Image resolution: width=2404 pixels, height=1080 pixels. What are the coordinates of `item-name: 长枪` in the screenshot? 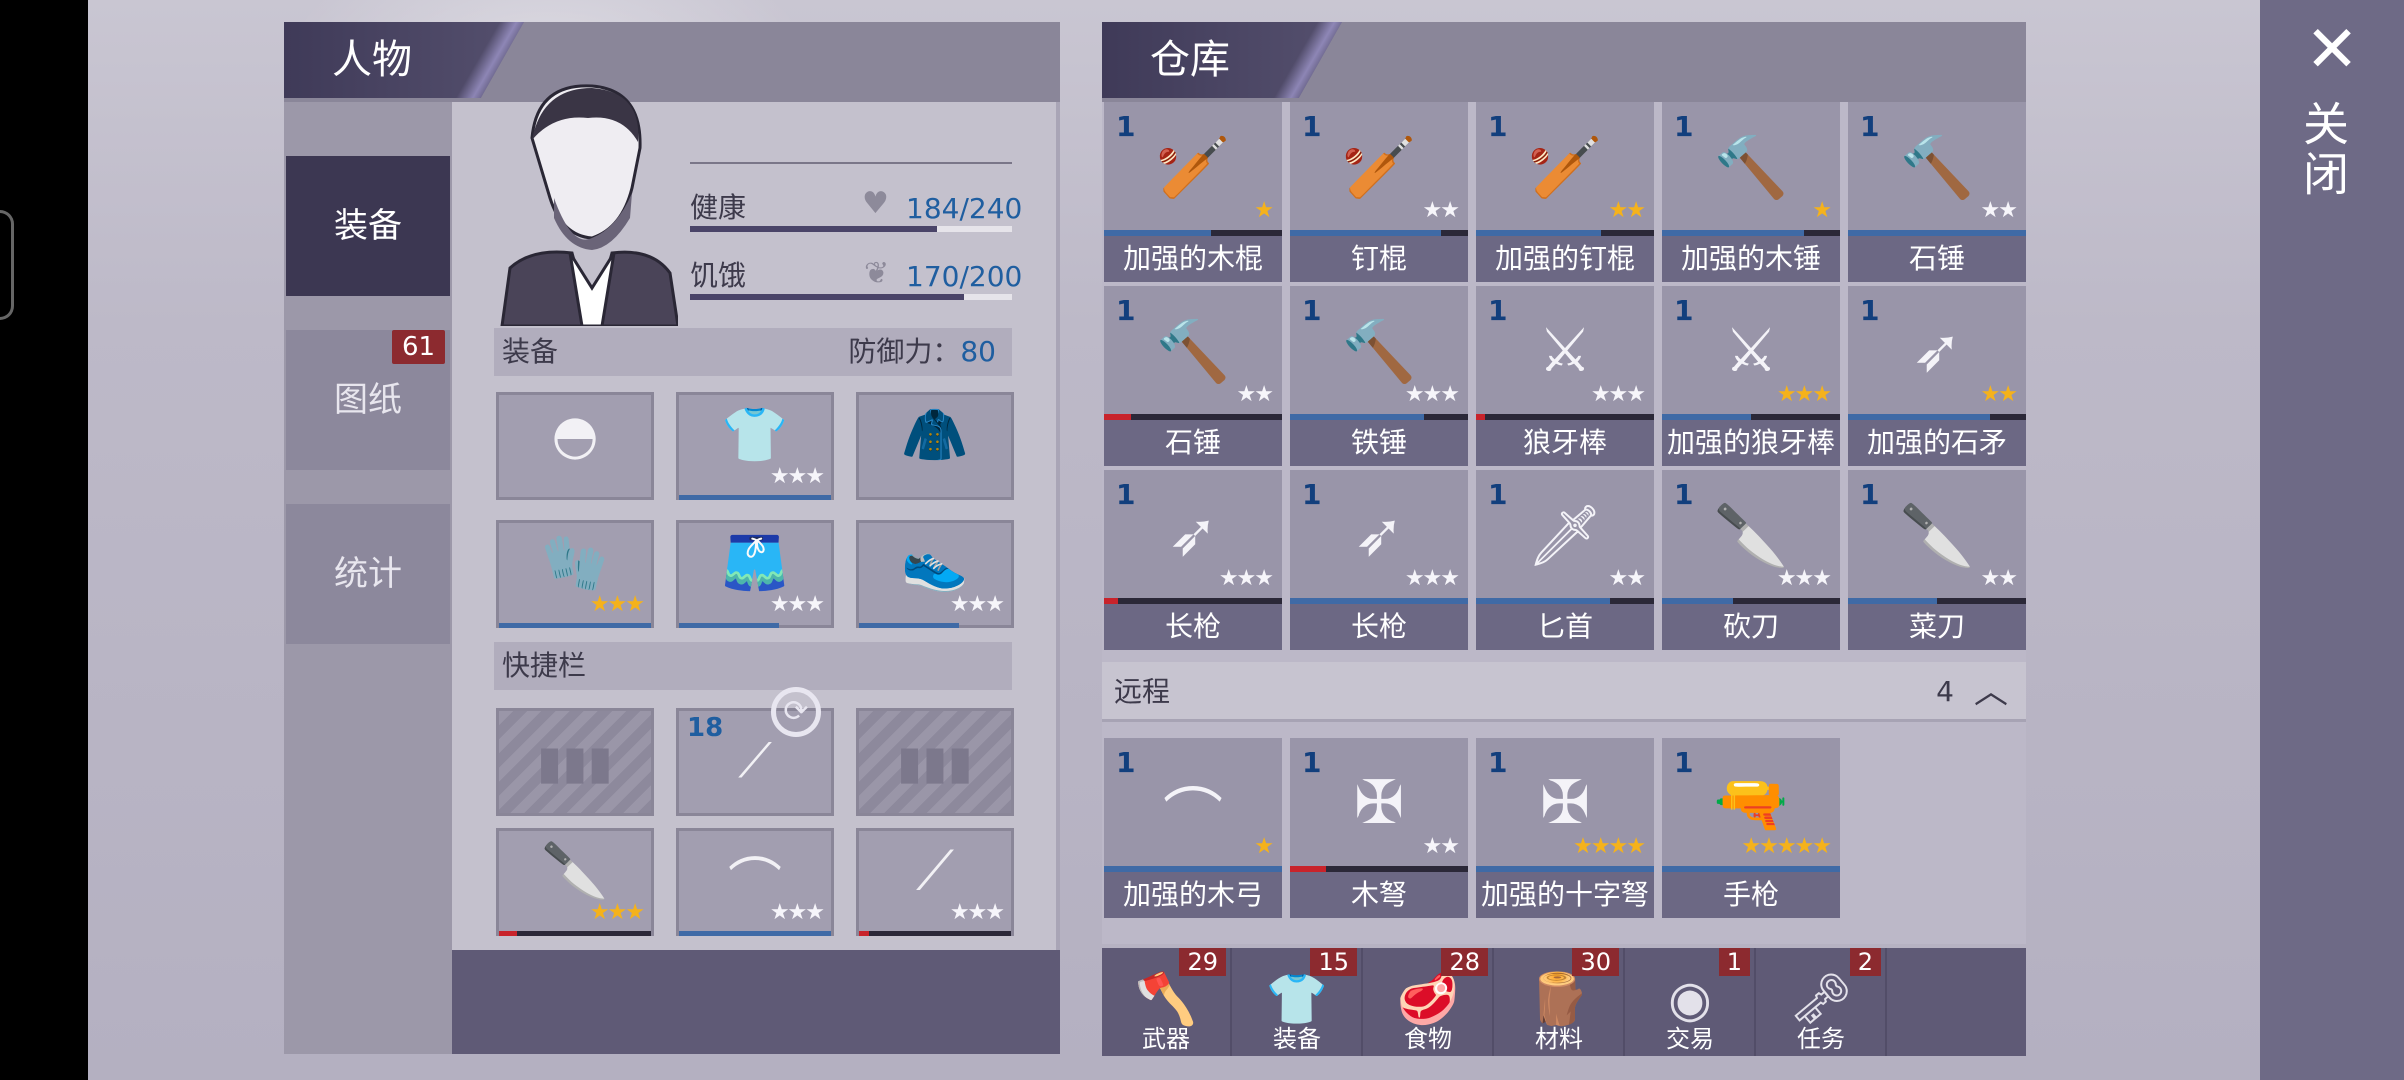 It's located at (1379, 627).